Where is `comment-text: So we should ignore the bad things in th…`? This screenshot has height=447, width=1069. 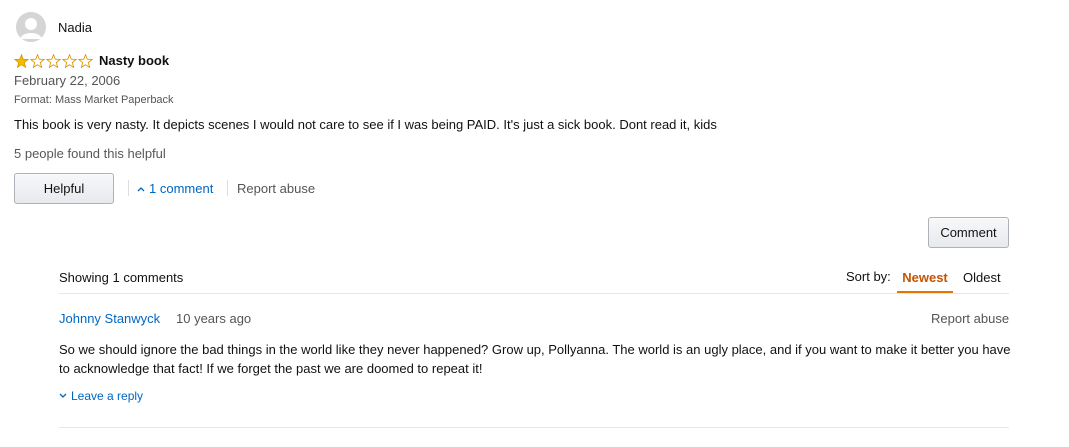
comment-text: So we should ignore the bad things in th… is located at coordinates (535, 359).